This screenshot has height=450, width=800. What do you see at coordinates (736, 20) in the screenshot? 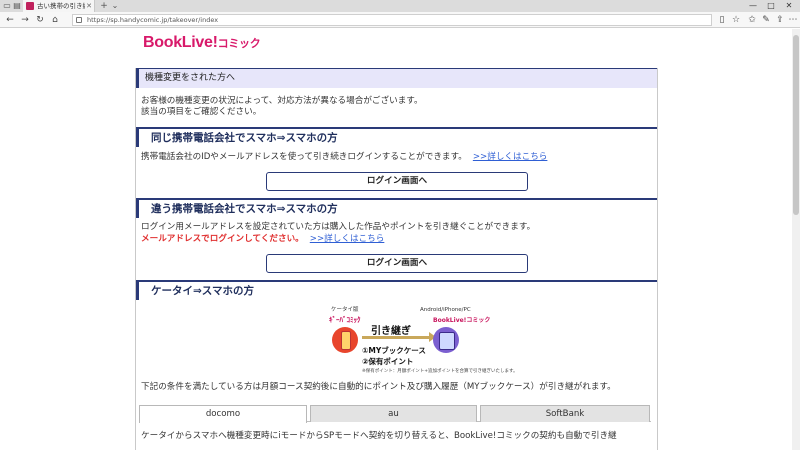
I see `favorite-star-icon: ☆` at bounding box center [736, 20].